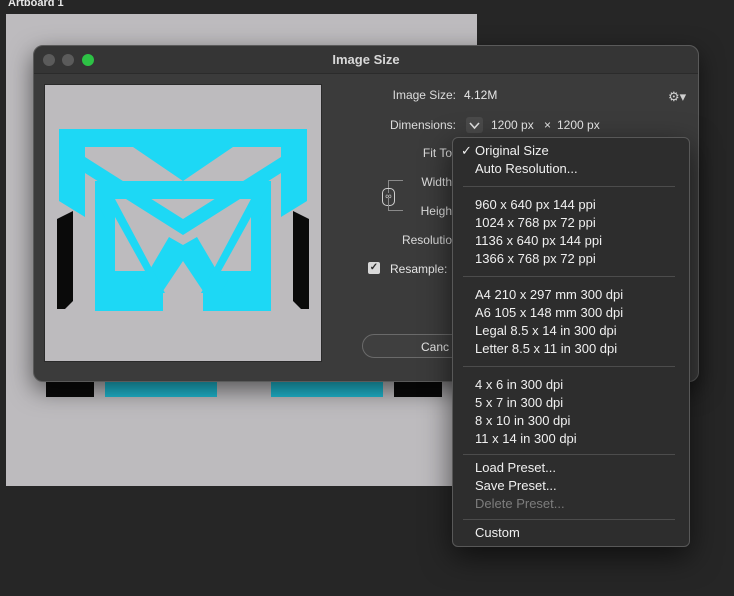 This screenshot has width=734, height=596. I want to click on dimensions-unit-dropdown, so click(474, 125).